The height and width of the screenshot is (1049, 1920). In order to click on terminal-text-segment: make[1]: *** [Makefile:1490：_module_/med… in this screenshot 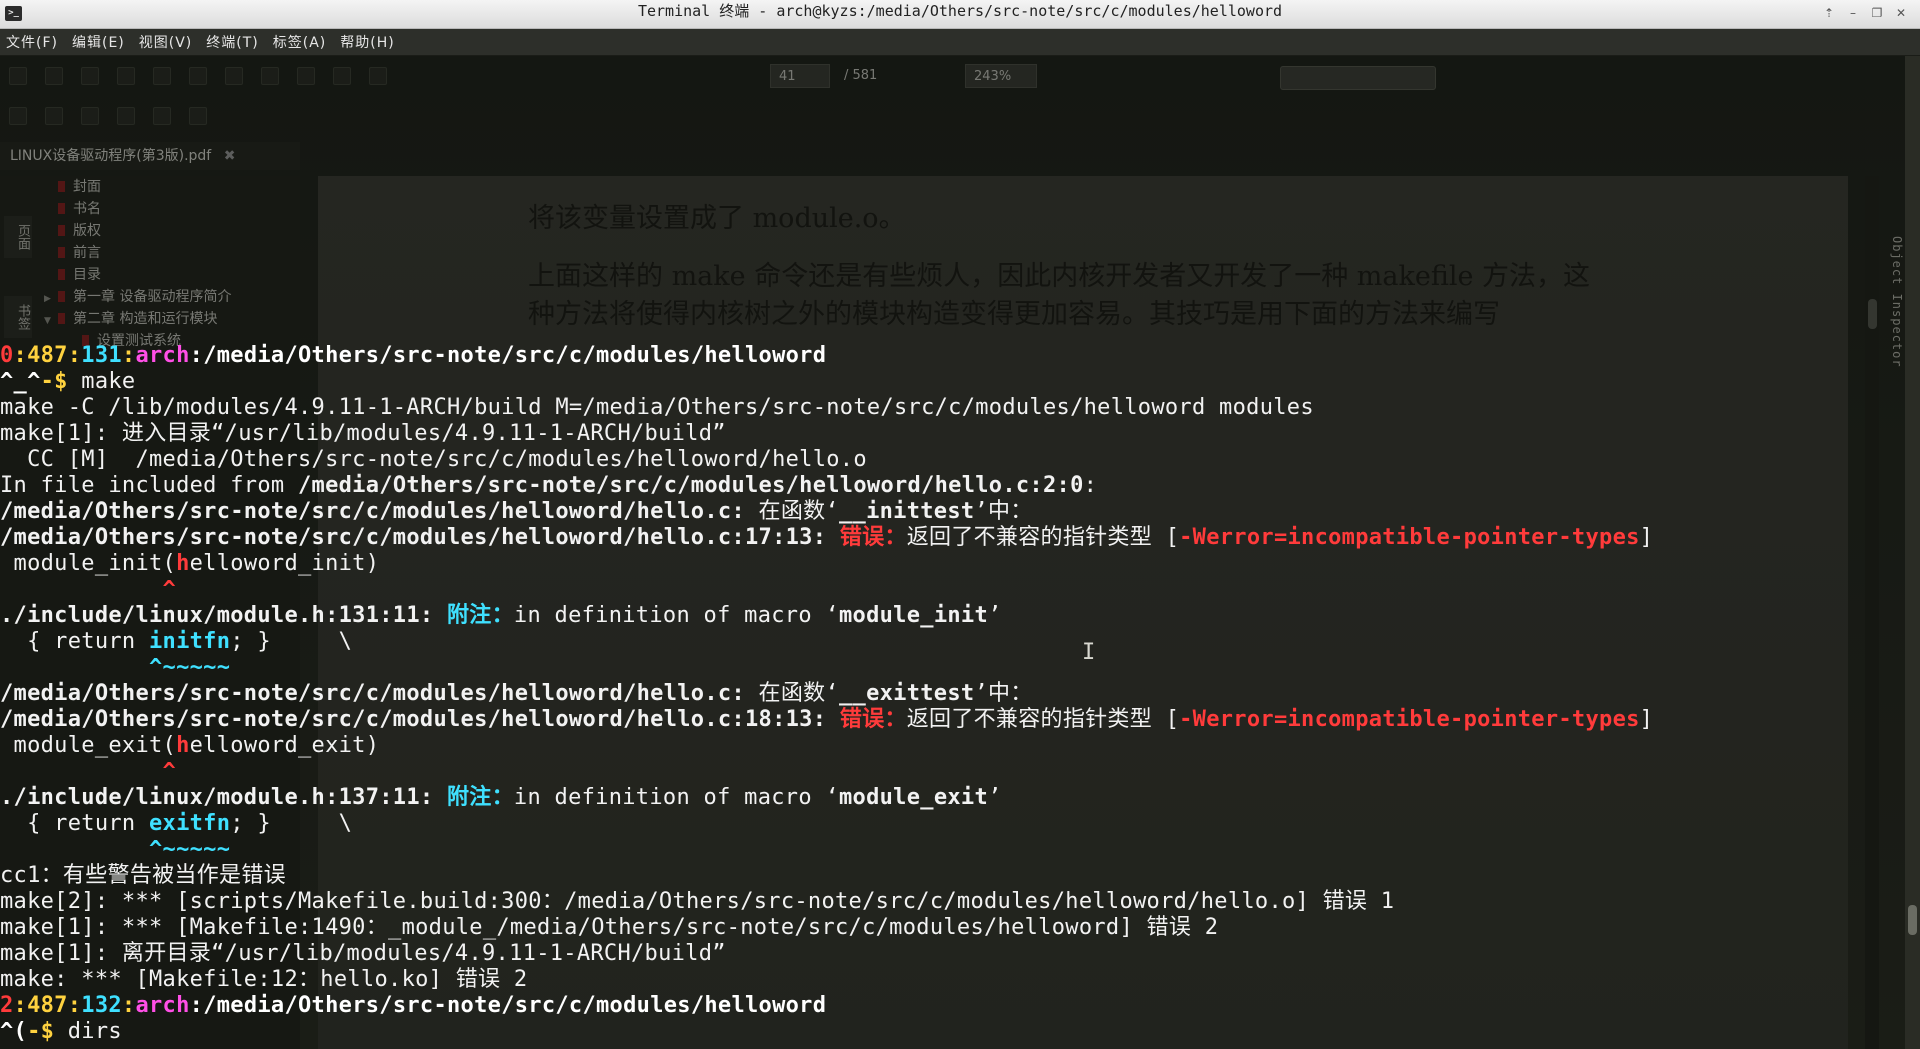, I will do `click(609, 927)`.